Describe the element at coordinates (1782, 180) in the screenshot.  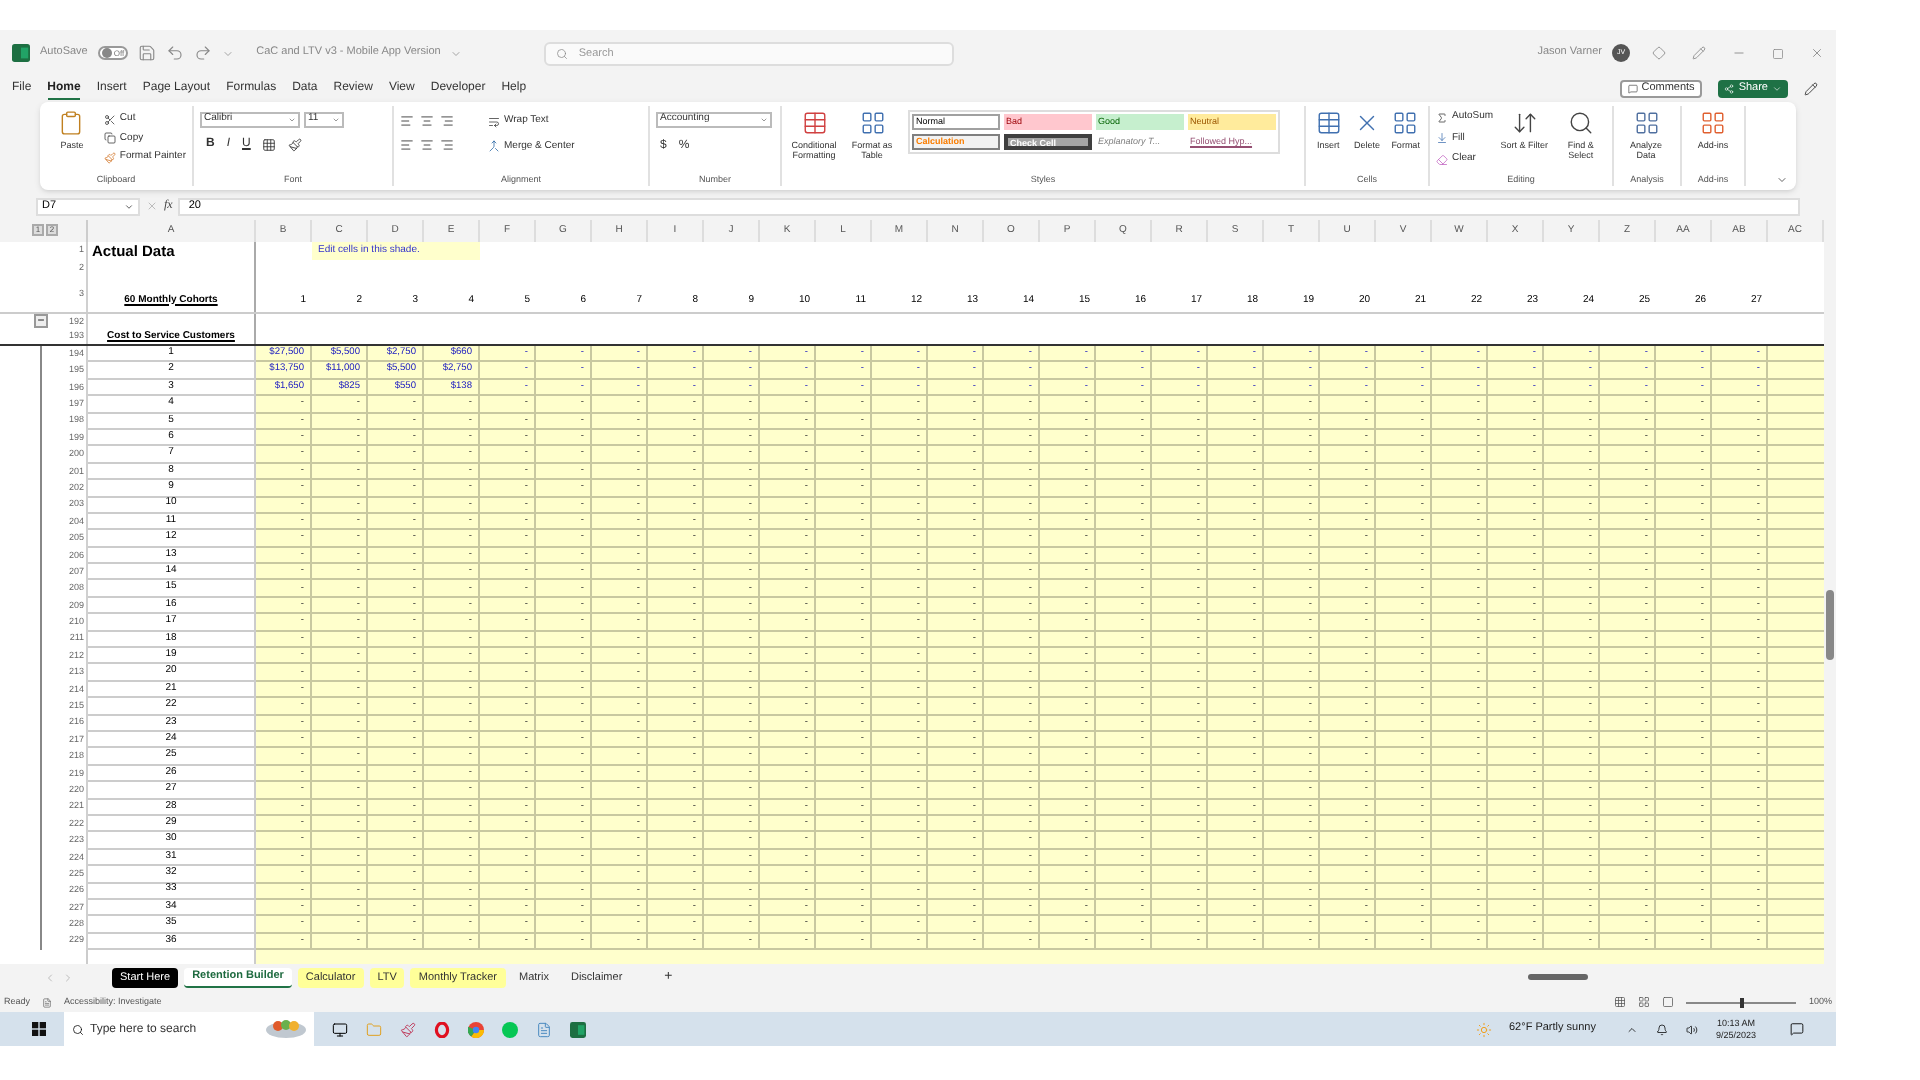
I see `collapse-ribbon-icon` at that location.